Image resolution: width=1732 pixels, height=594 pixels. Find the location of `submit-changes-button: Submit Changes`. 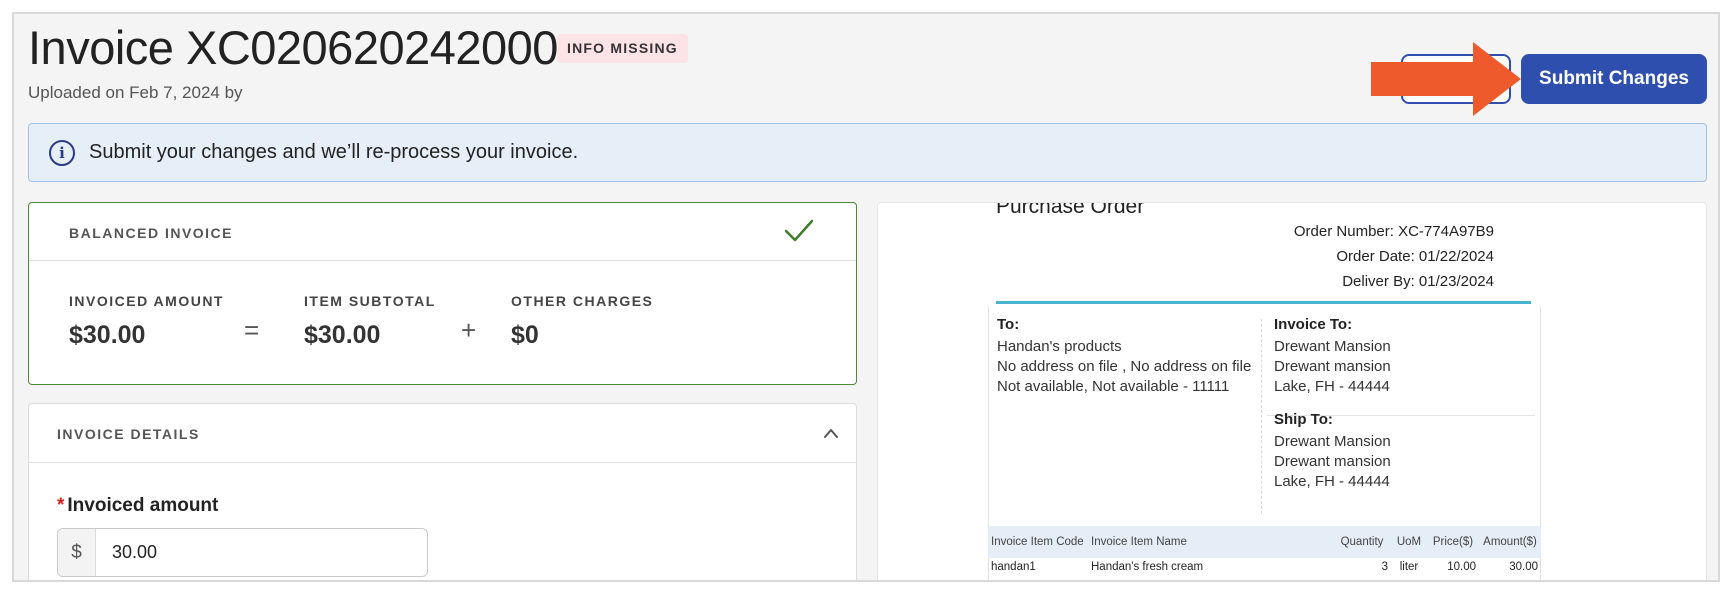

submit-changes-button: Submit Changes is located at coordinates (1614, 79).